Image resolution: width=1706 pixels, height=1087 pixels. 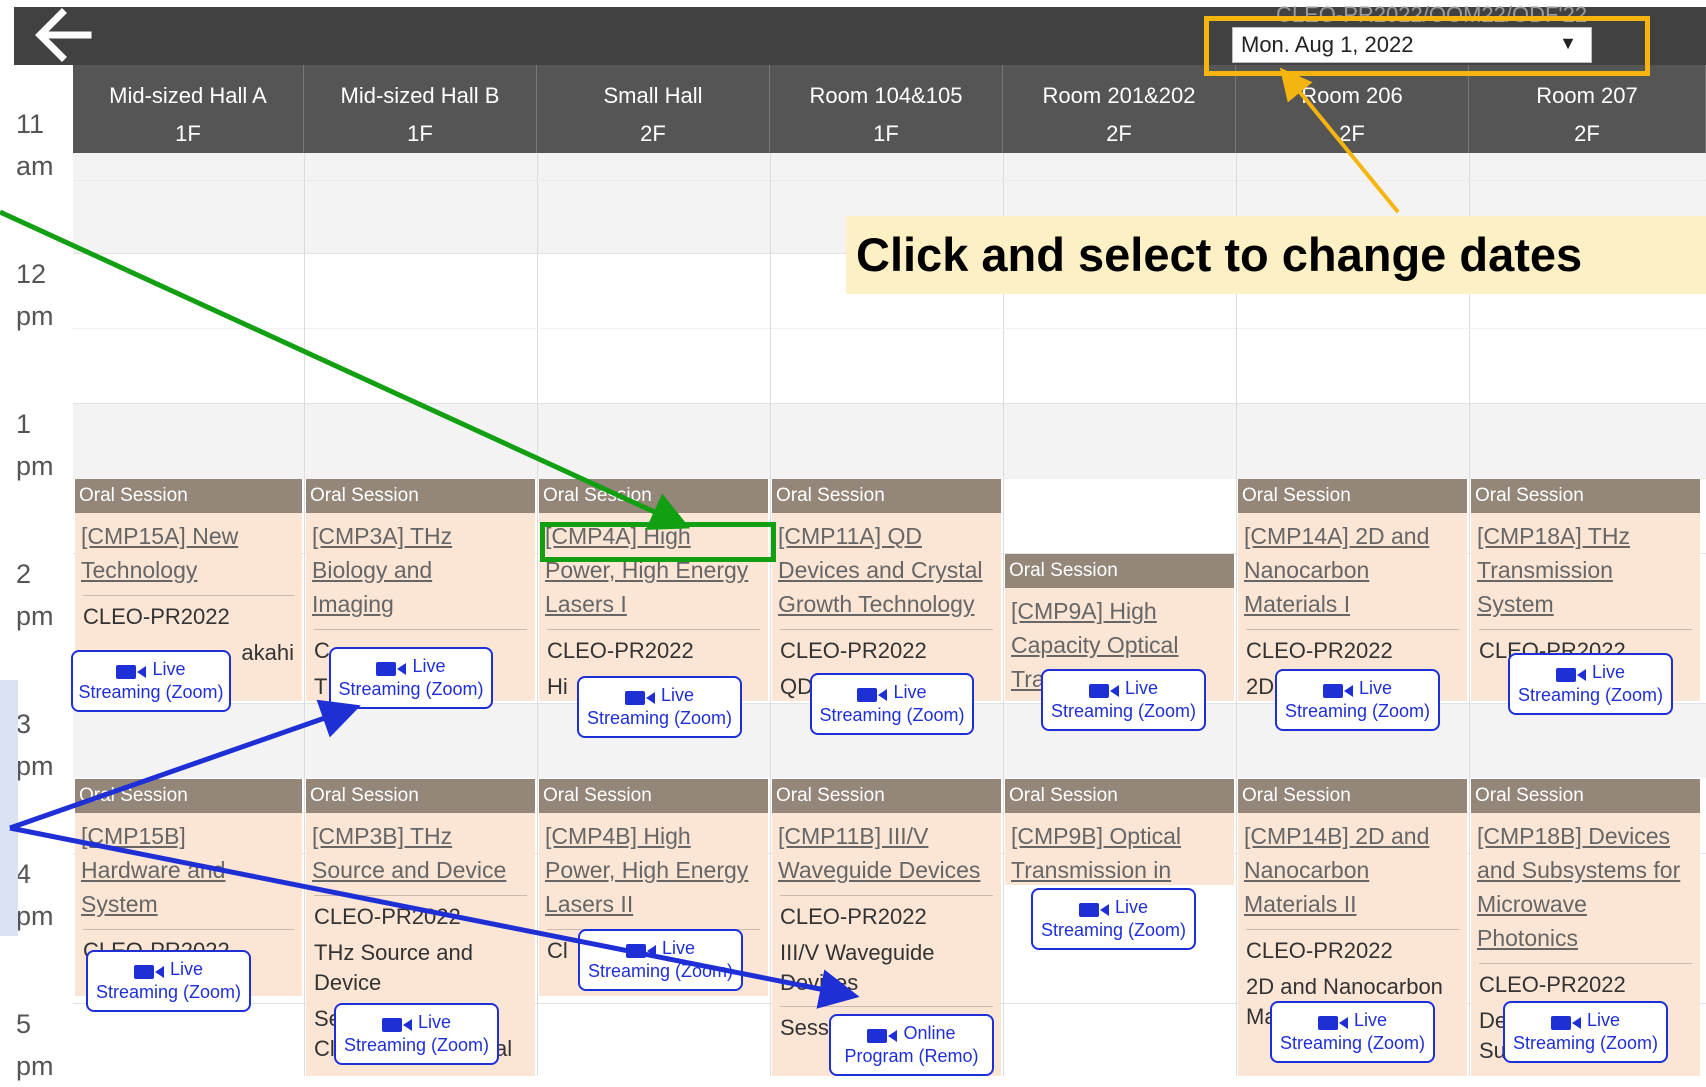 What do you see at coordinates (1119, 109) in the screenshot?
I see `room-header-201-202: Room 201&202 2F` at bounding box center [1119, 109].